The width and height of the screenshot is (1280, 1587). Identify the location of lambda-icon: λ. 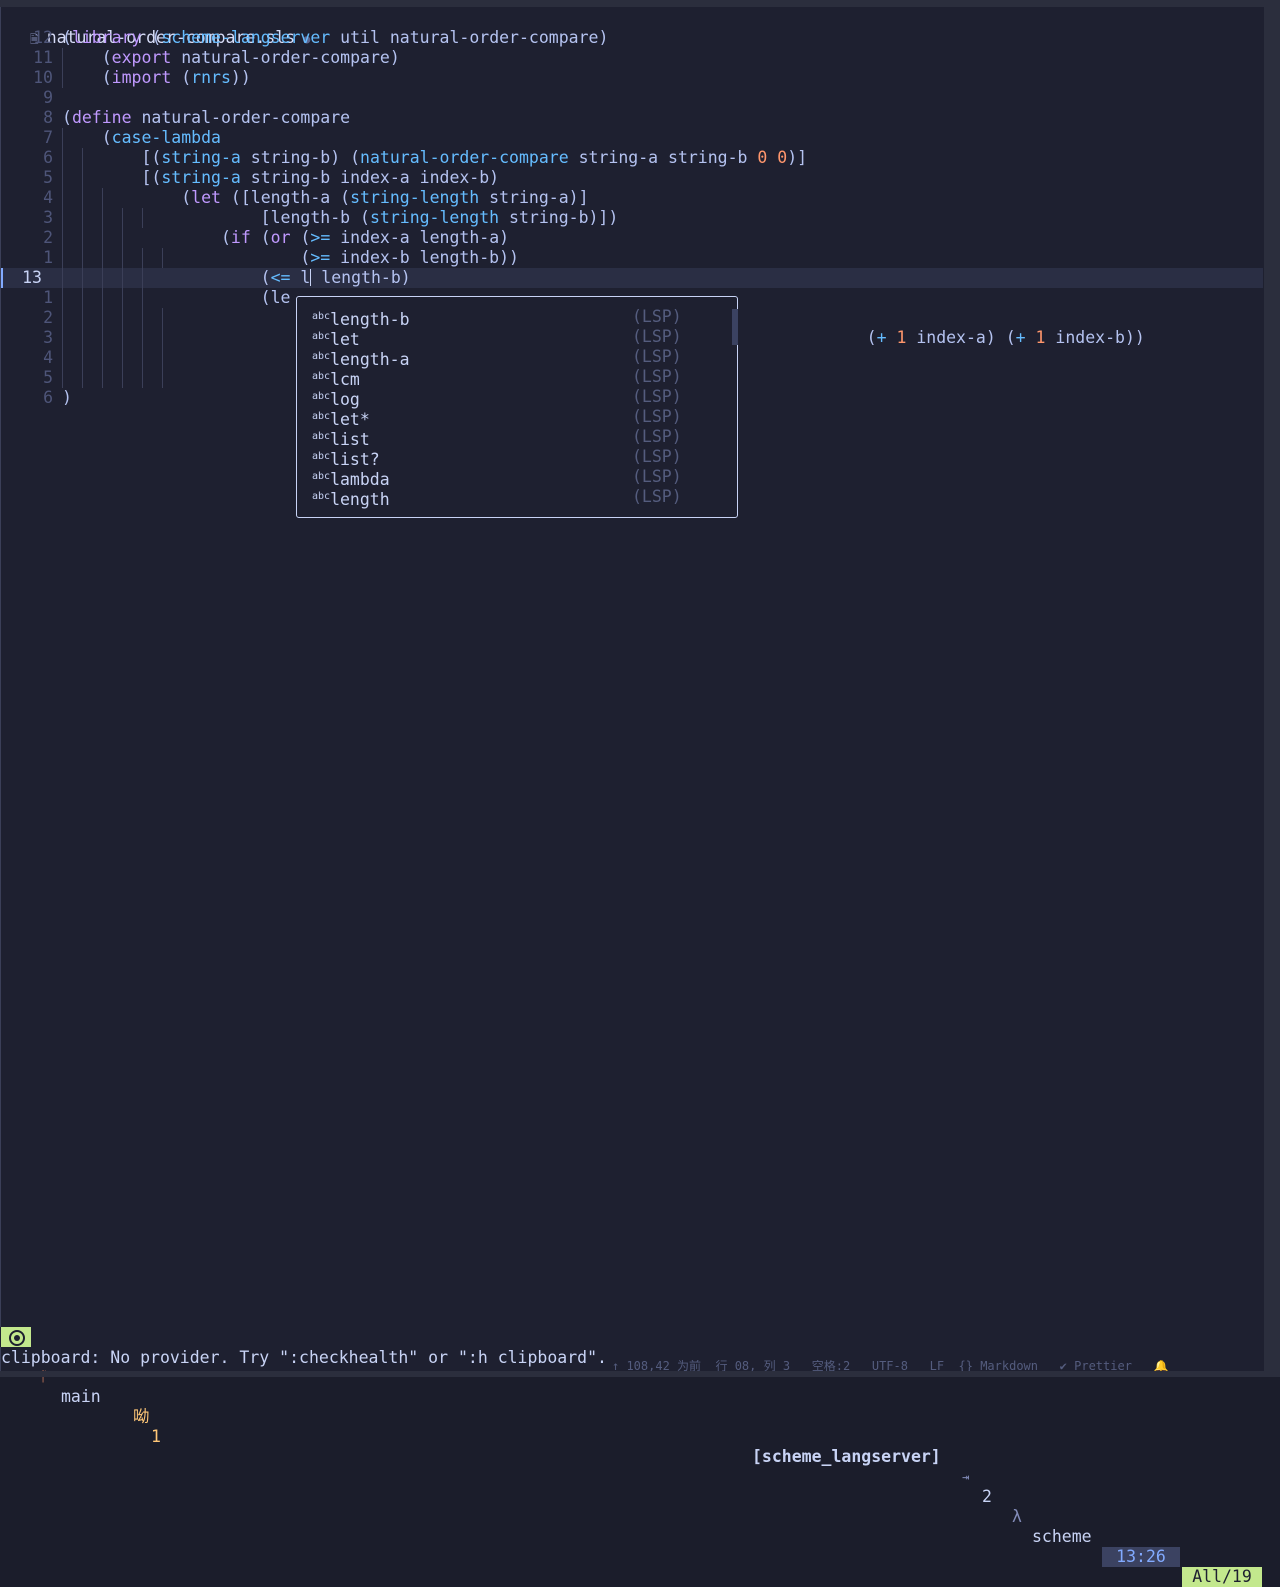
(1017, 1516).